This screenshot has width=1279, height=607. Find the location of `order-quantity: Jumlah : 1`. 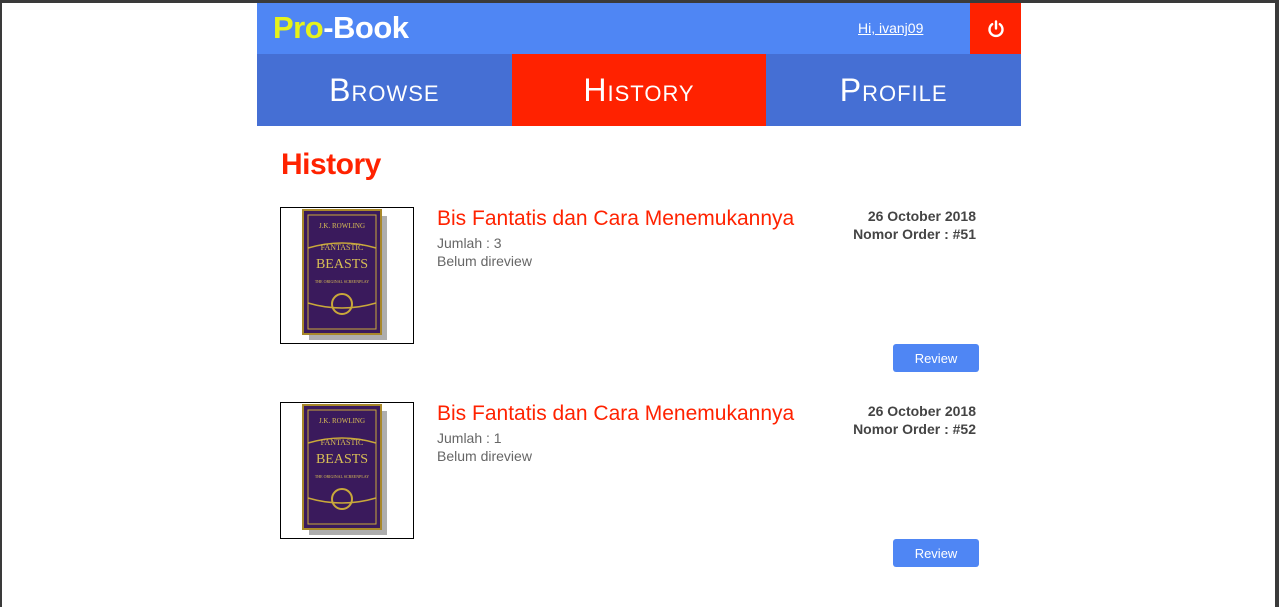

order-quantity: Jumlah : 1 is located at coordinates (469, 438).